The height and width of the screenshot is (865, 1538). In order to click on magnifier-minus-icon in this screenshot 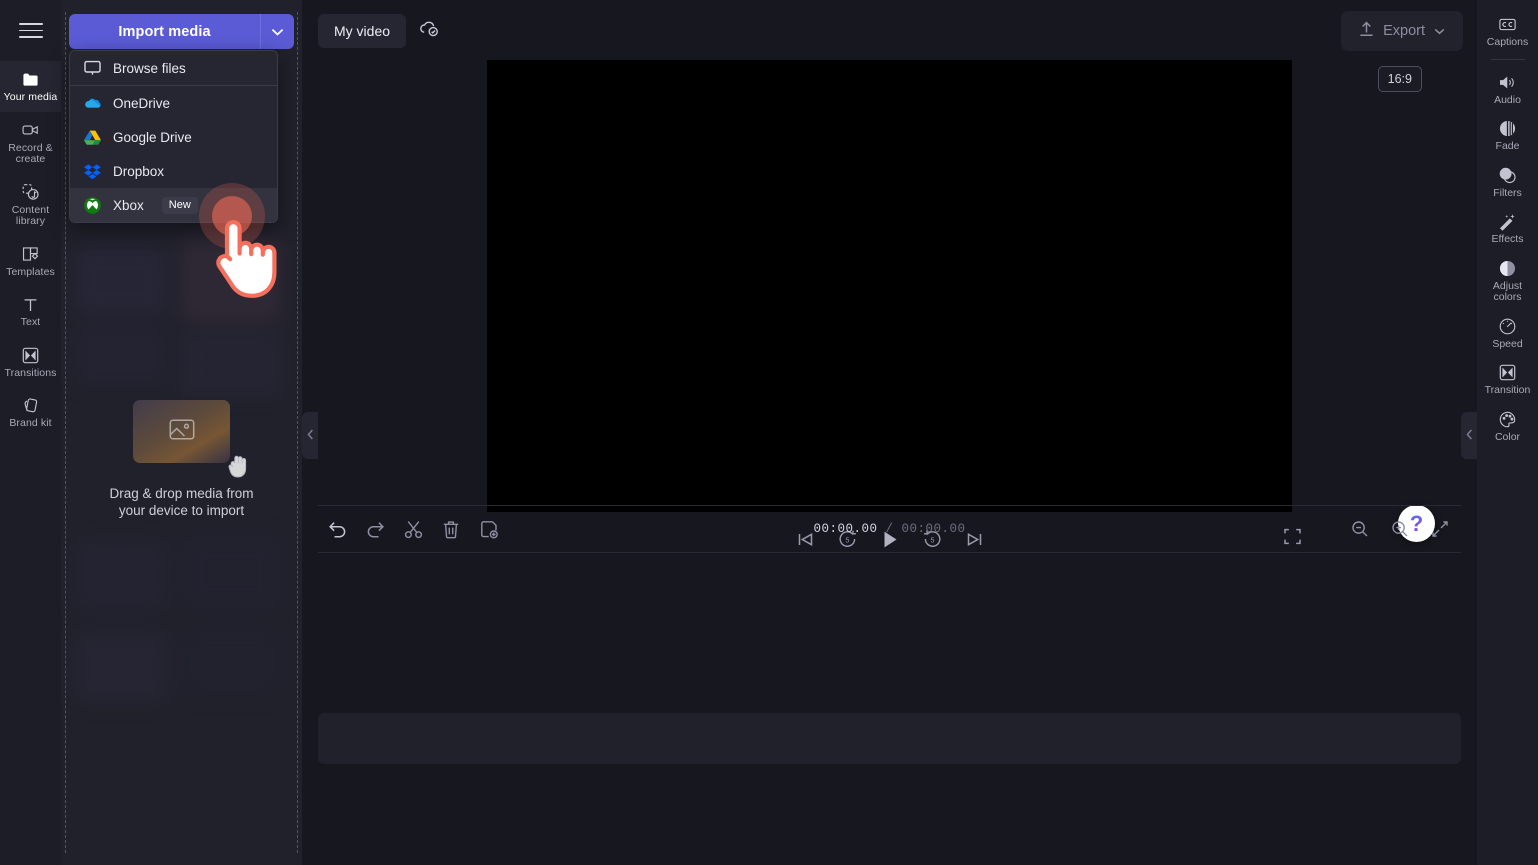, I will do `click(1360, 529)`.